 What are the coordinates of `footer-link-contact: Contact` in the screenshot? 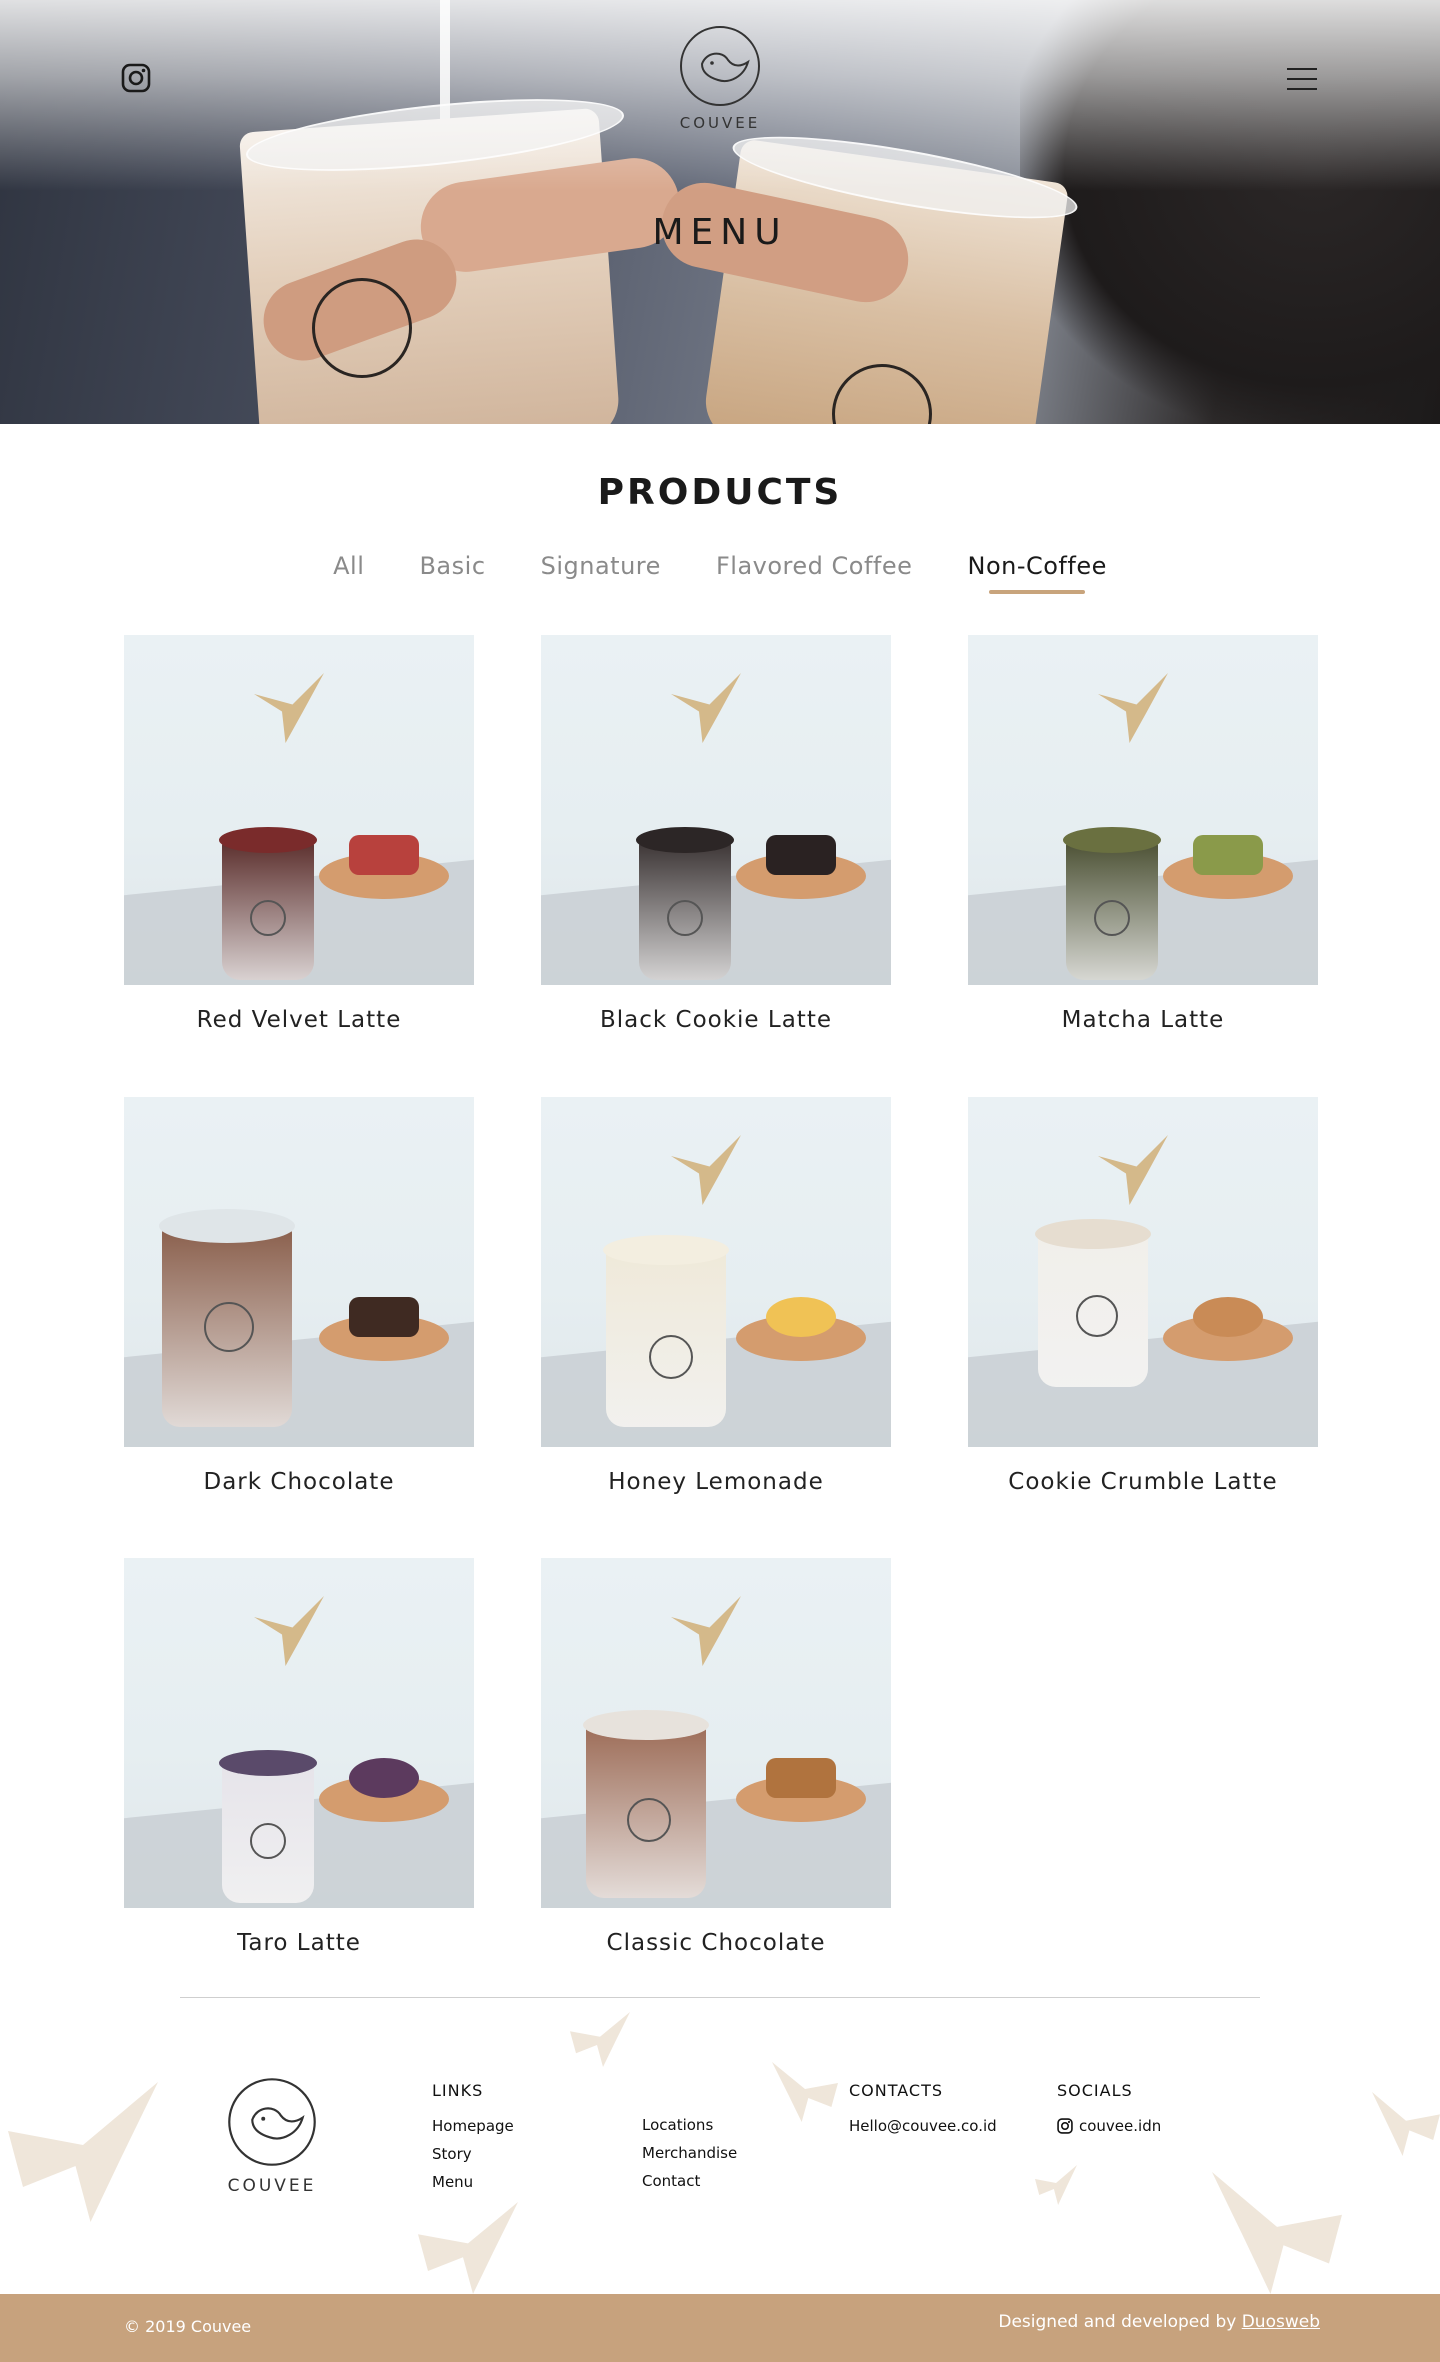 It's located at (689, 2181).